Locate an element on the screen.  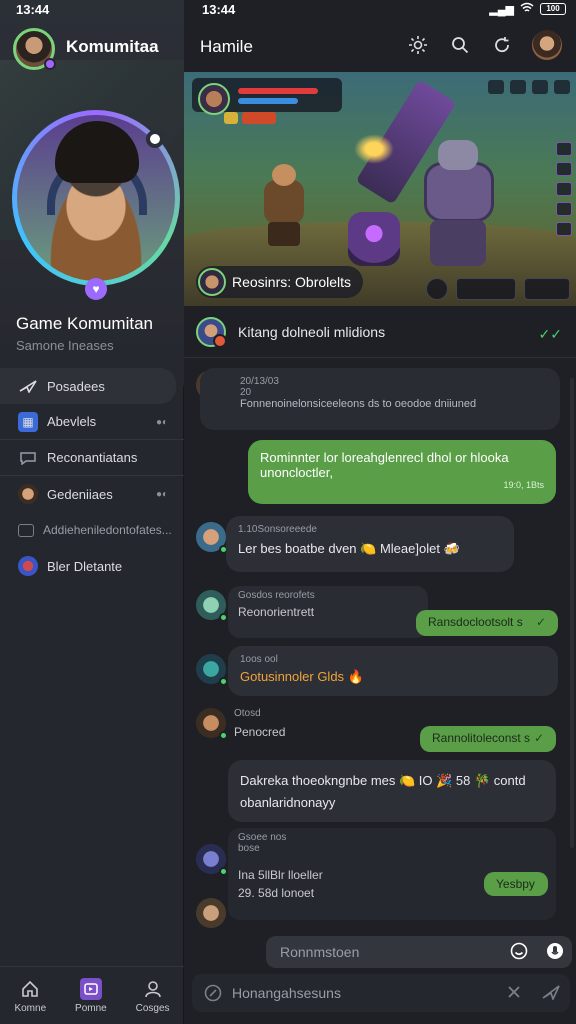
tab-label: Komne is located at coordinates (30, 1008).